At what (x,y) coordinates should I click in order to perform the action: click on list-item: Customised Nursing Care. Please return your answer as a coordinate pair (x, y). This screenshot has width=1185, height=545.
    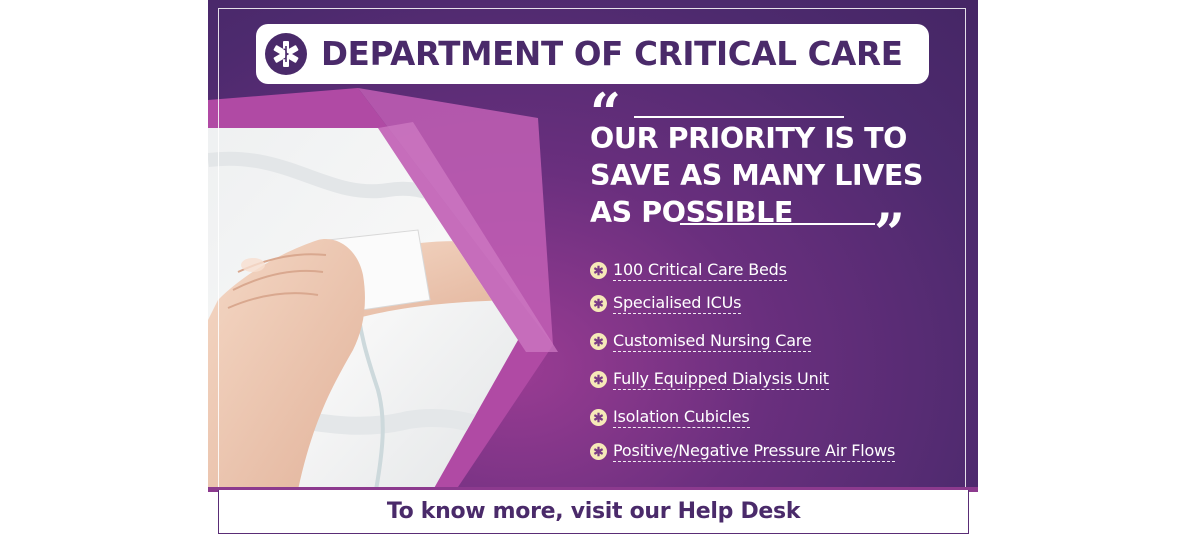
    Looking at the image, I should click on (701, 341).